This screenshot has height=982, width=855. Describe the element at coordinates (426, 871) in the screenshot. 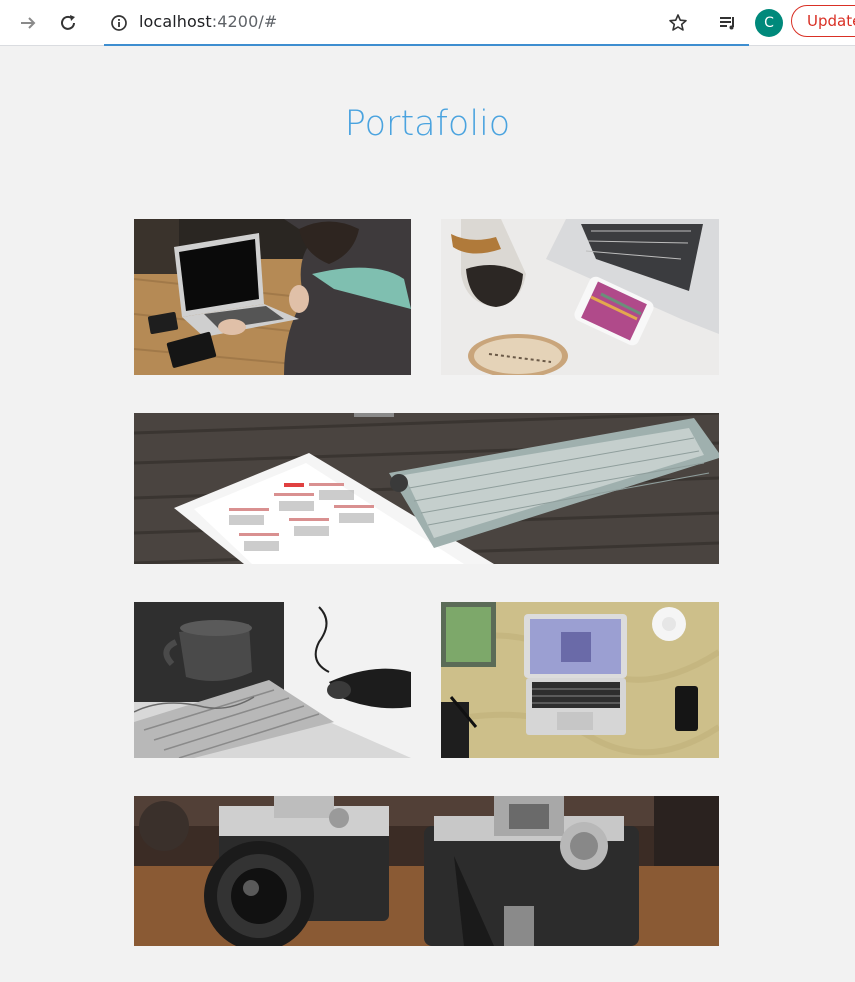

I see `vintage-cameras-photo` at that location.